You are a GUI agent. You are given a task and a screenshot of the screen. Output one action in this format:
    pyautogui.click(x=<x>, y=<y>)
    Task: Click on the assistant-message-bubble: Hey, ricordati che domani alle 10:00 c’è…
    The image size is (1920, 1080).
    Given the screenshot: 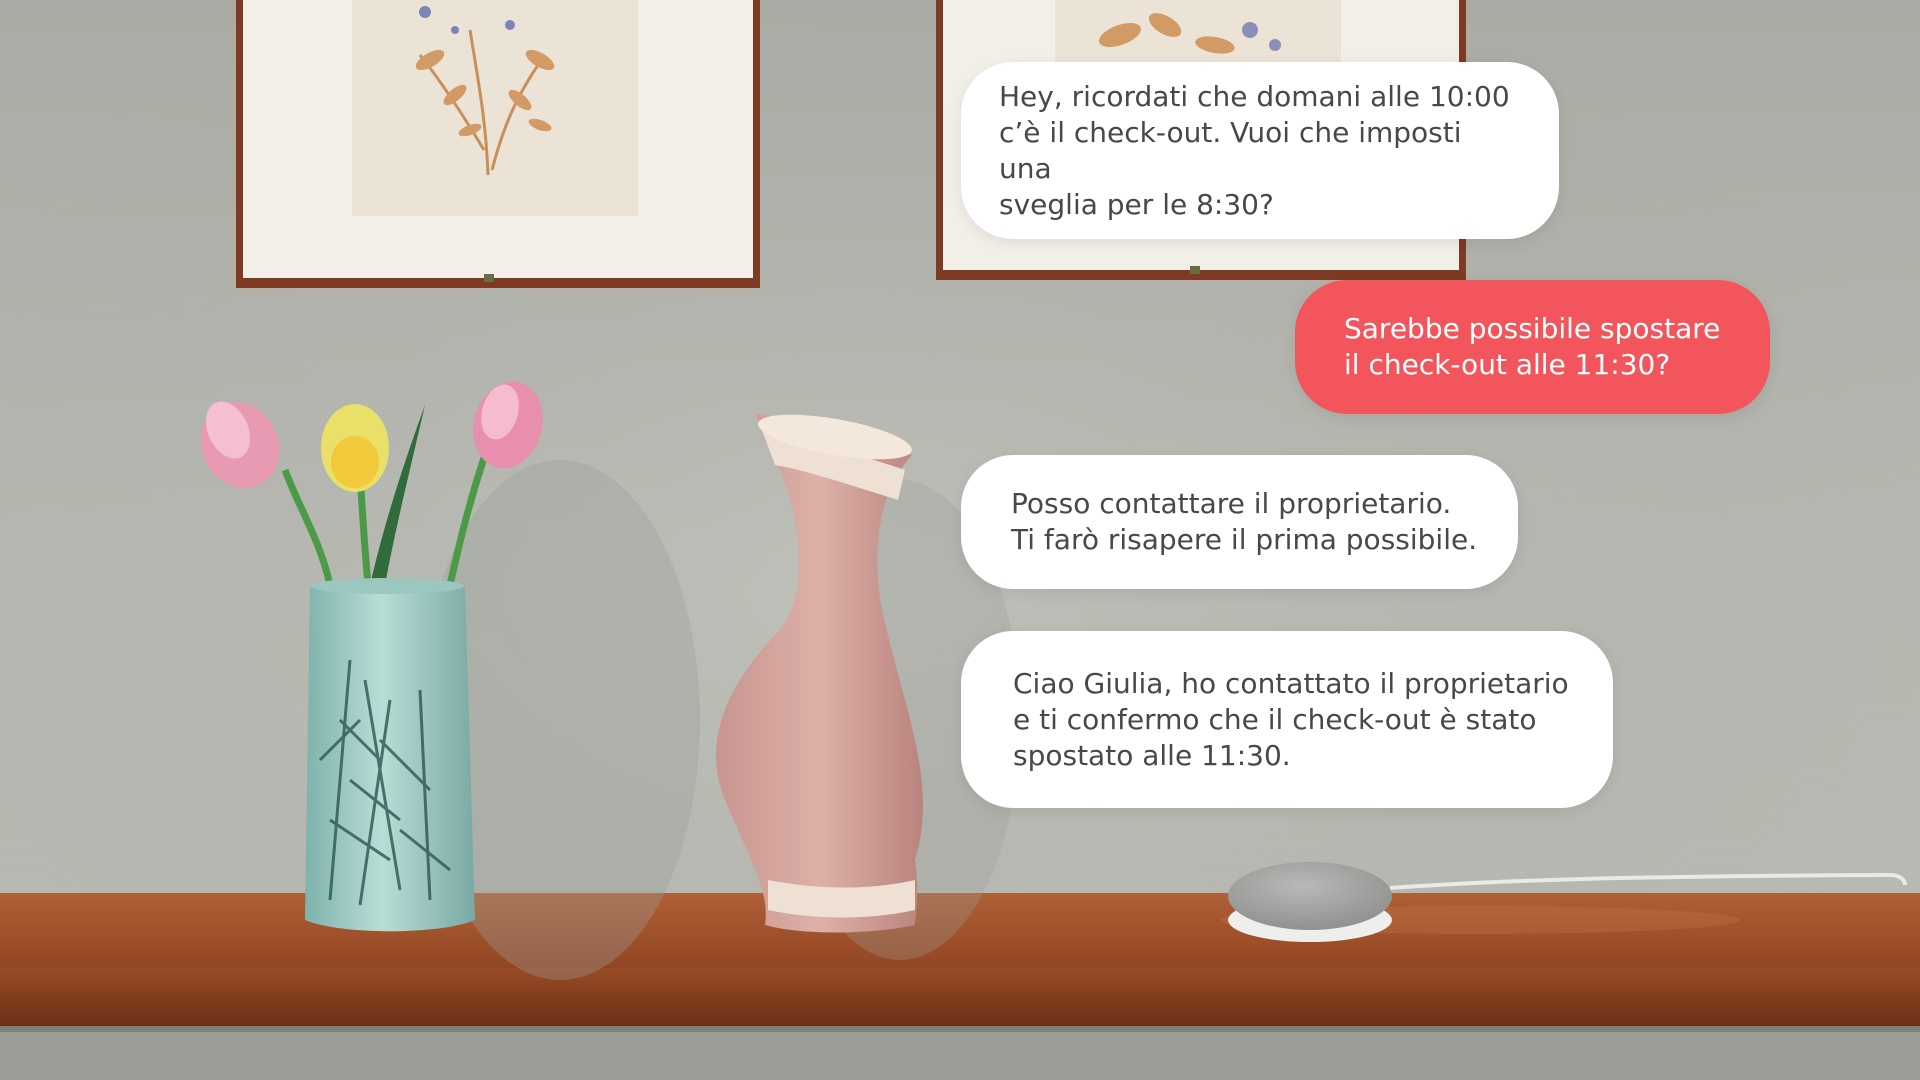 What is the action you would take?
    pyautogui.click(x=1260, y=150)
    